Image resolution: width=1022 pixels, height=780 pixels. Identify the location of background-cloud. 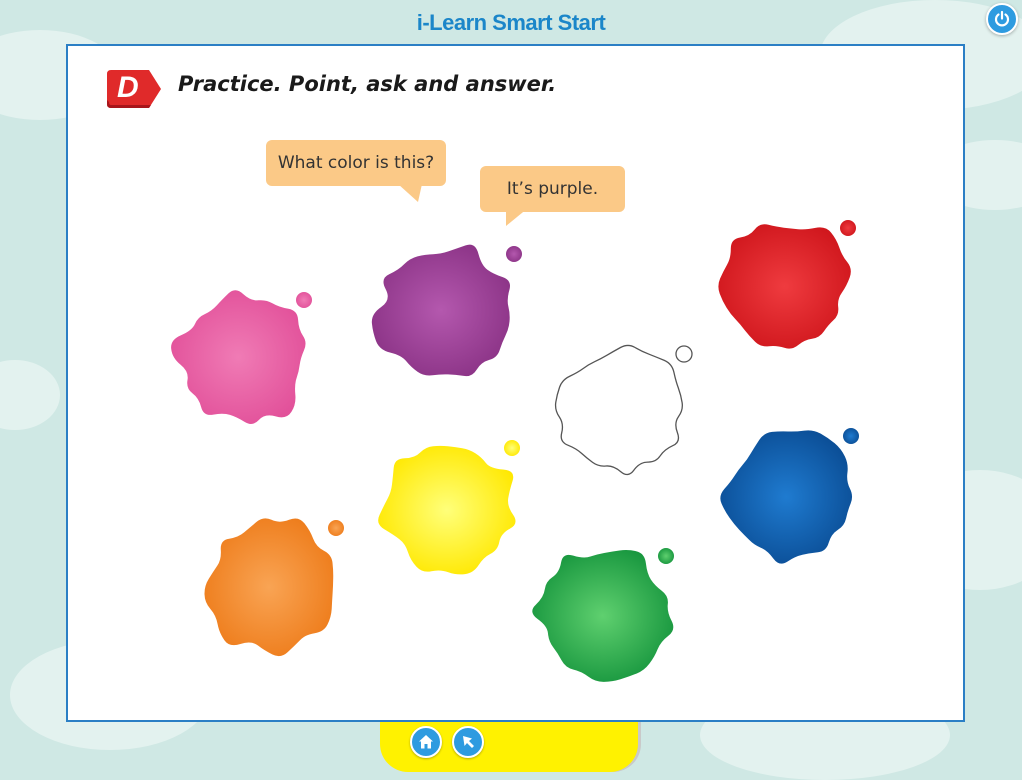
(30, 395).